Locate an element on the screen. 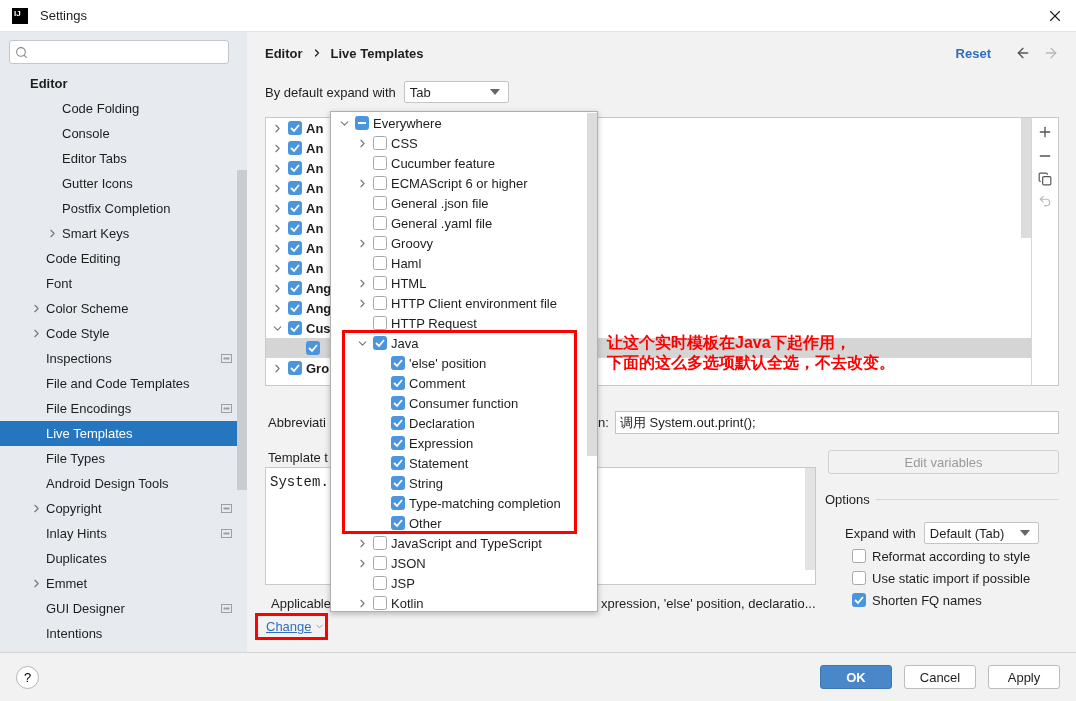 This screenshot has width=1076, height=701. context-label: Other is located at coordinates (425, 523).